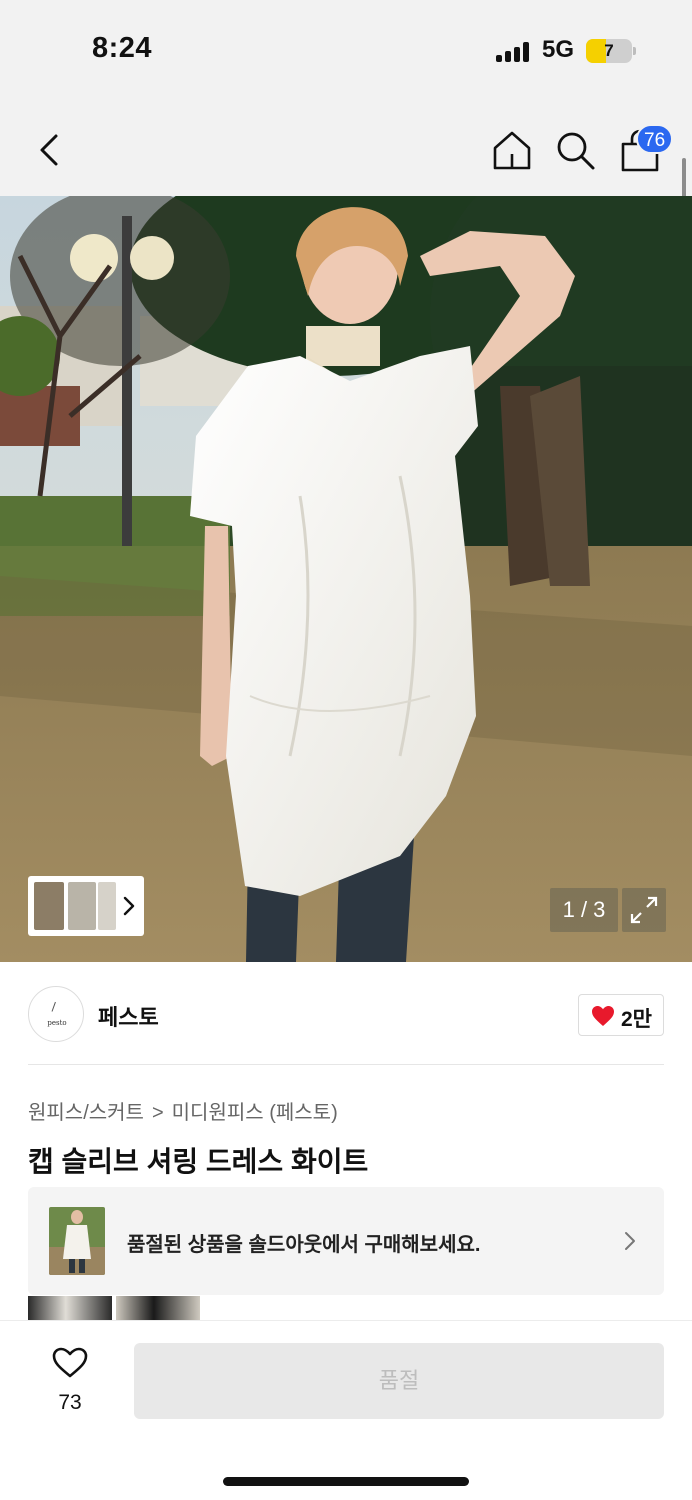 The width and height of the screenshot is (692, 1500). I want to click on fullscreen-button, so click(644, 910).